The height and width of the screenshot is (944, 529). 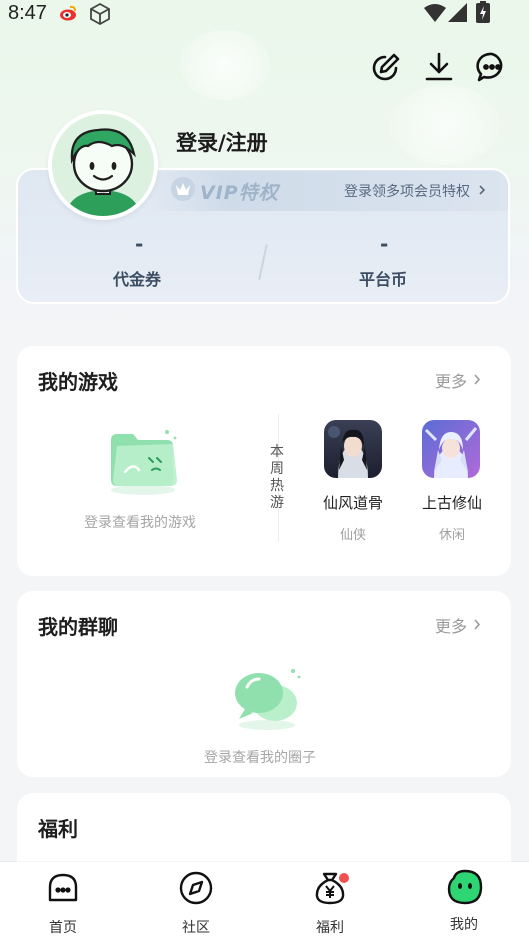 What do you see at coordinates (277, 477) in the screenshot?
I see `weekly-hot-label: 本周热游` at bounding box center [277, 477].